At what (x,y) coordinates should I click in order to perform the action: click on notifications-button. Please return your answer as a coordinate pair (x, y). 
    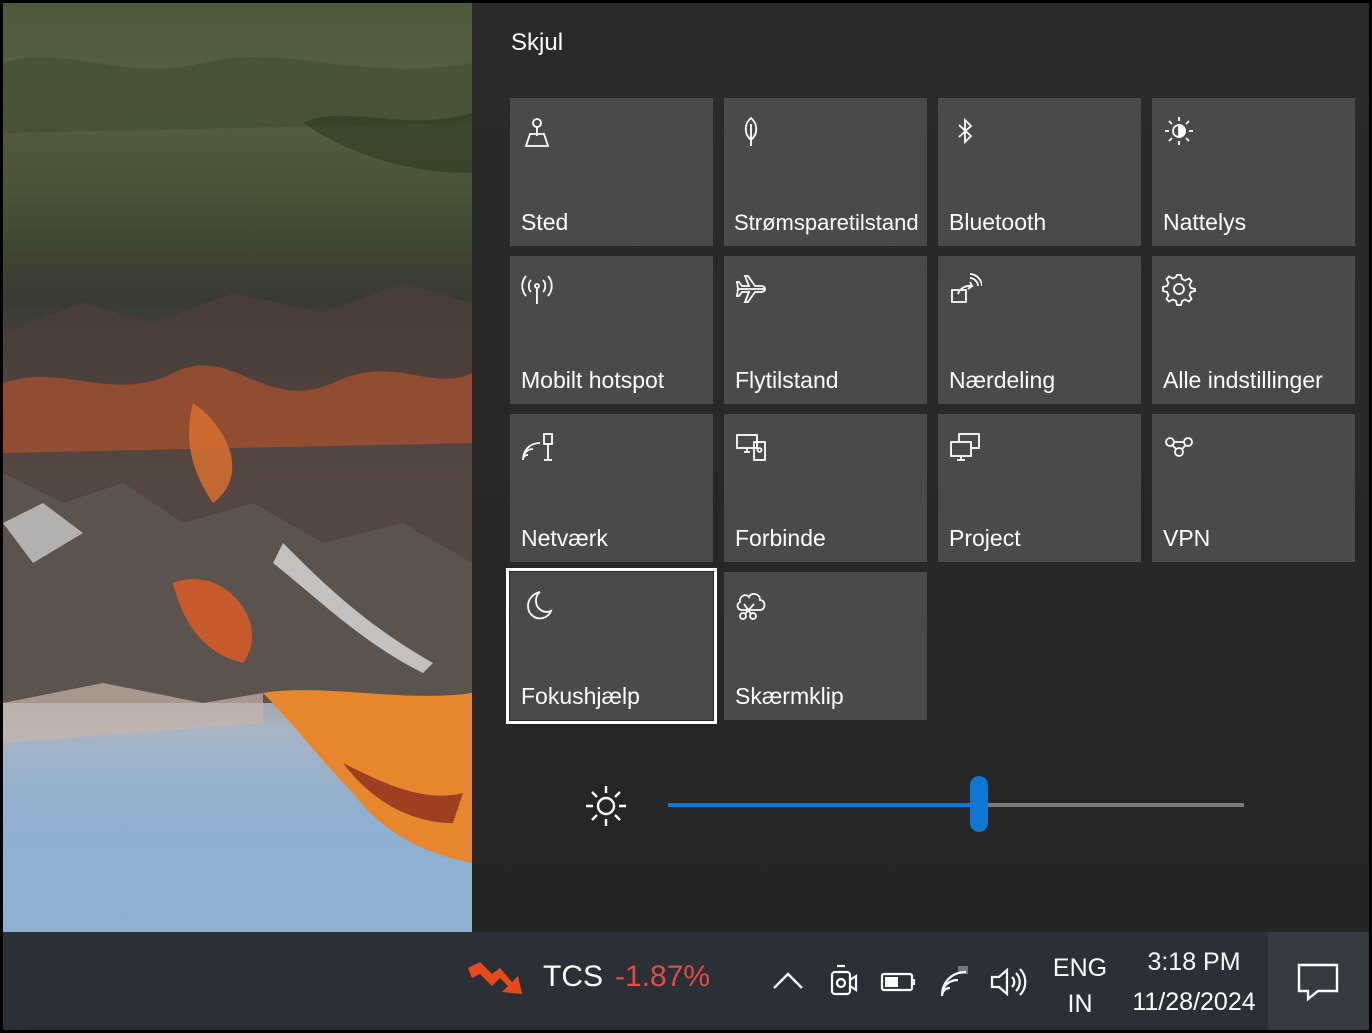
    Looking at the image, I should click on (1318, 981).